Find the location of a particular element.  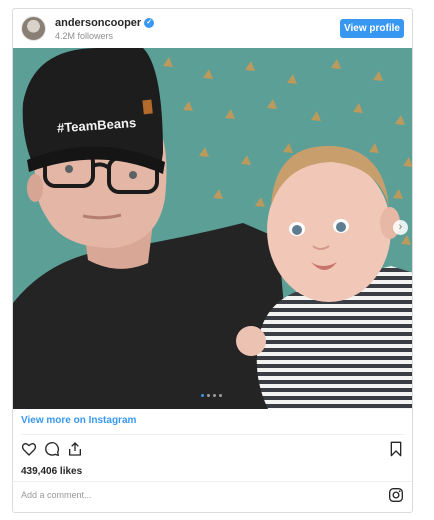

action-bar is located at coordinates (52, 449).